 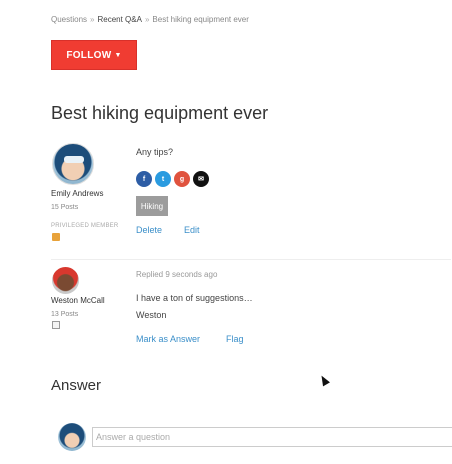 I want to click on answer-input, so click(x=272, y=437).